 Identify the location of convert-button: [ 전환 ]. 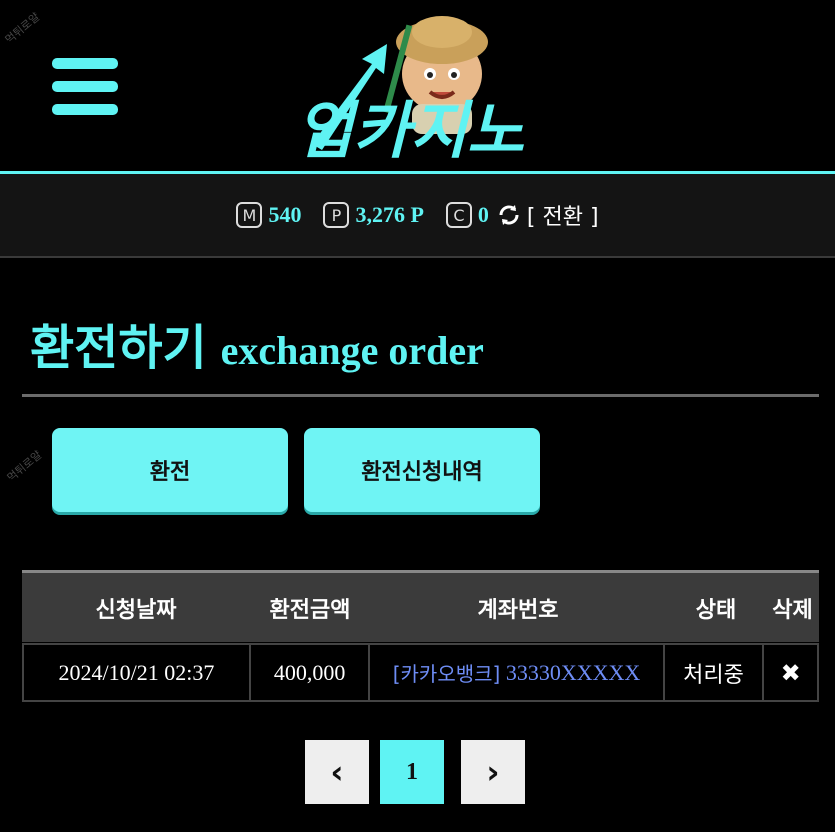
(548, 215).